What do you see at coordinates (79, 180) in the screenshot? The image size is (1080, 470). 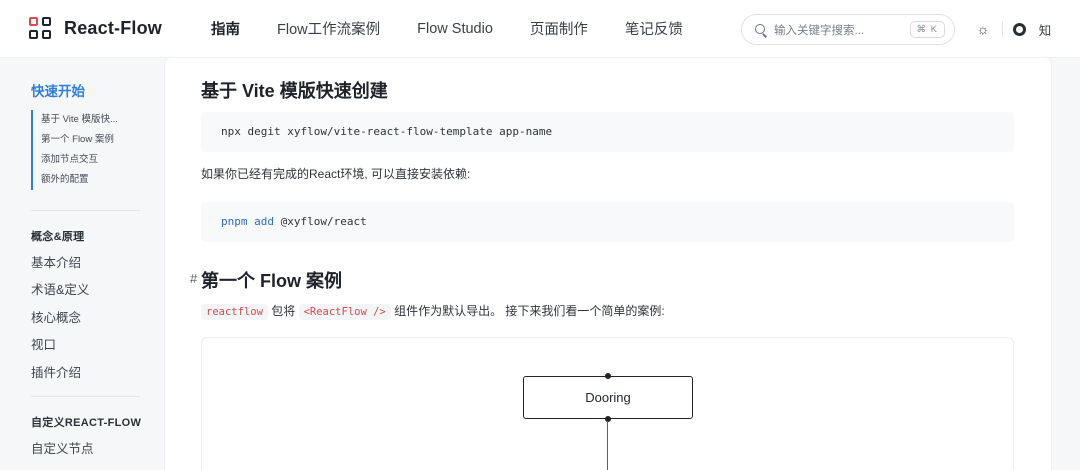 I see `toc-item-extra-config: 额外的配置` at bounding box center [79, 180].